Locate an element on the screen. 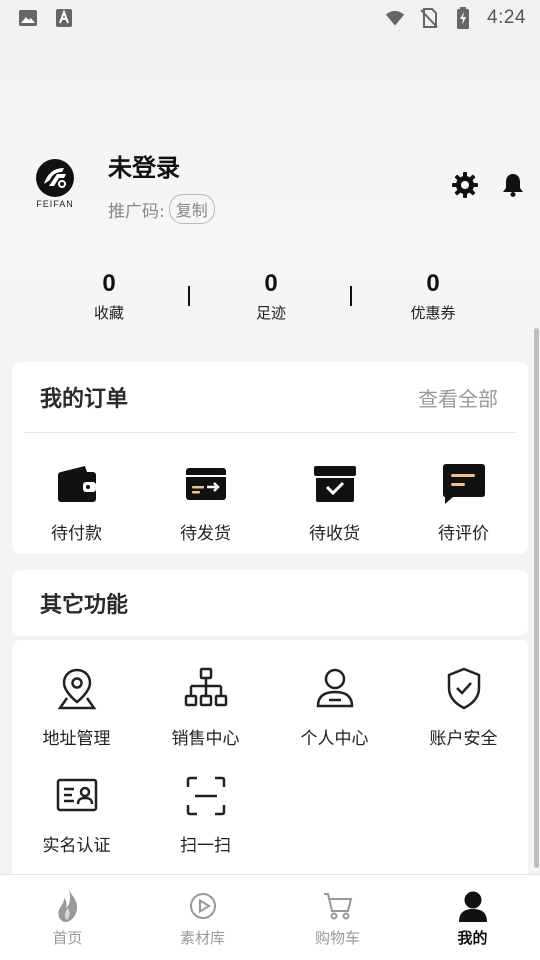  bell-icon is located at coordinates (513, 185).